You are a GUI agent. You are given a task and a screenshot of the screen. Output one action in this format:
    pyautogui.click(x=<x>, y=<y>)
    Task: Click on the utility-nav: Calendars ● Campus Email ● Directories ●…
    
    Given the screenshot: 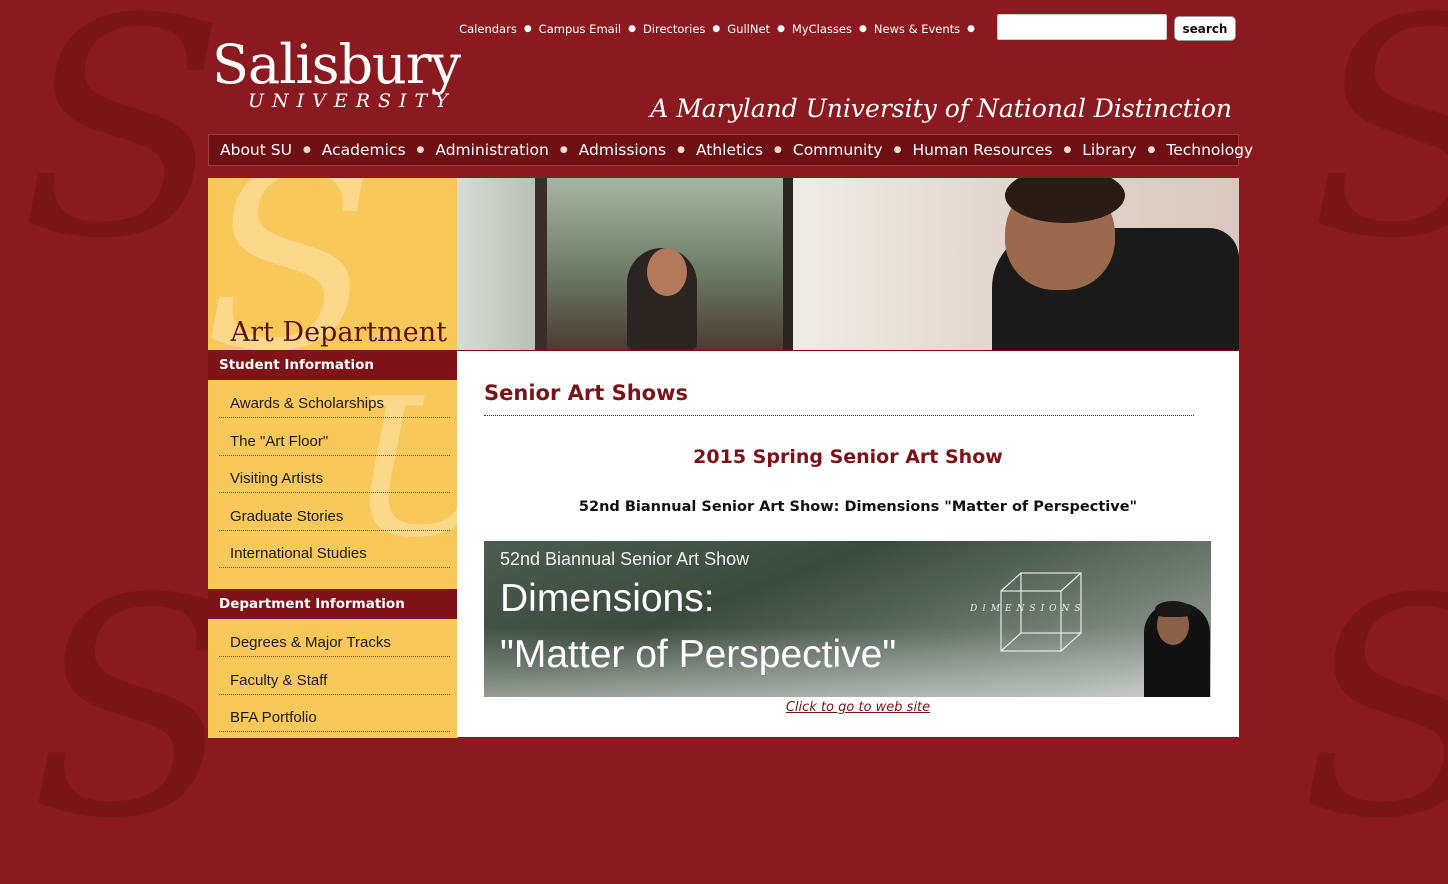 What is the action you would take?
    pyautogui.click(x=720, y=29)
    